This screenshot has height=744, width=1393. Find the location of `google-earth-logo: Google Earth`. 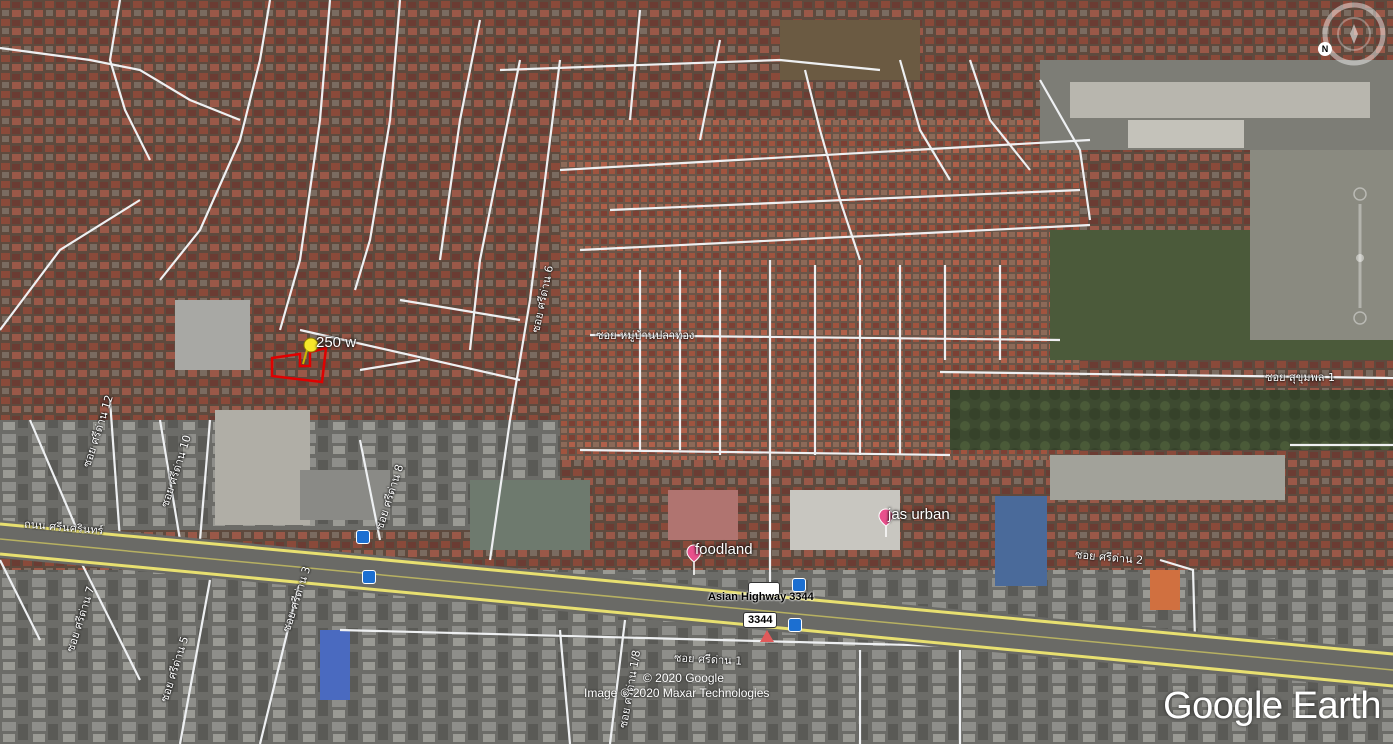

google-earth-logo: Google Earth is located at coordinates (1272, 706).